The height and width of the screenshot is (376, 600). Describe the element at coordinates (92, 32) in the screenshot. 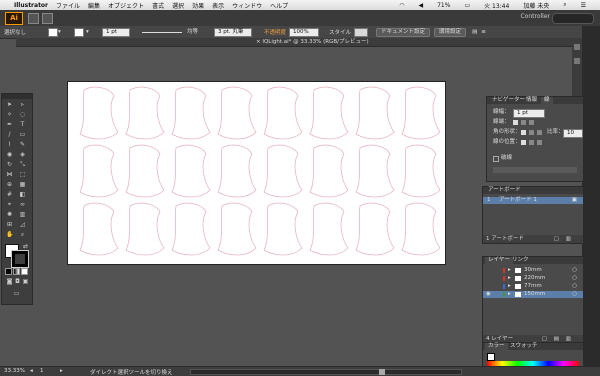

I see `stroke-dropdown-icon: ▾` at that location.